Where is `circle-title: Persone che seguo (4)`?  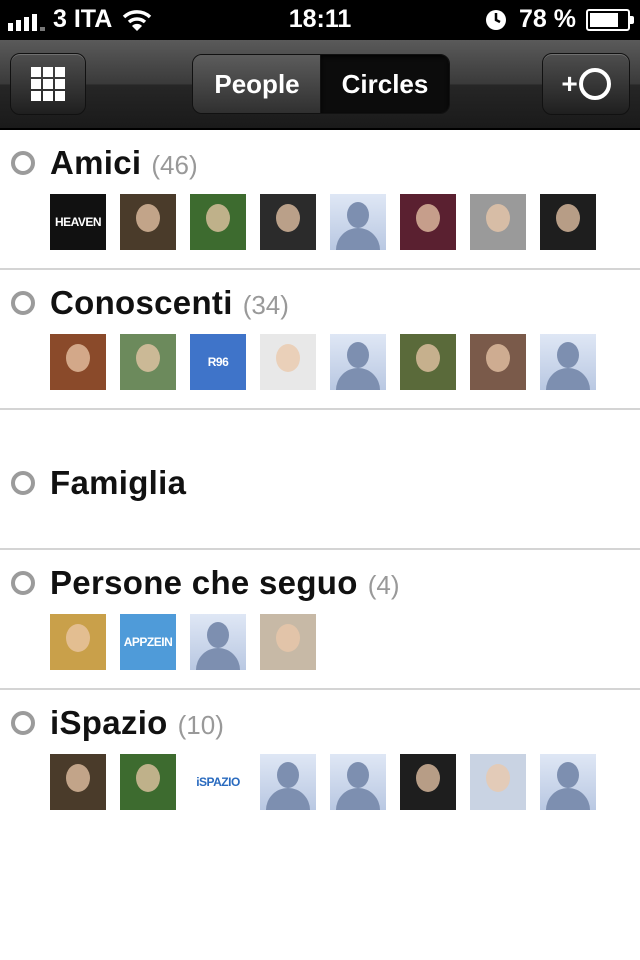
circle-title: Persone che seguo (4) is located at coordinates (225, 583).